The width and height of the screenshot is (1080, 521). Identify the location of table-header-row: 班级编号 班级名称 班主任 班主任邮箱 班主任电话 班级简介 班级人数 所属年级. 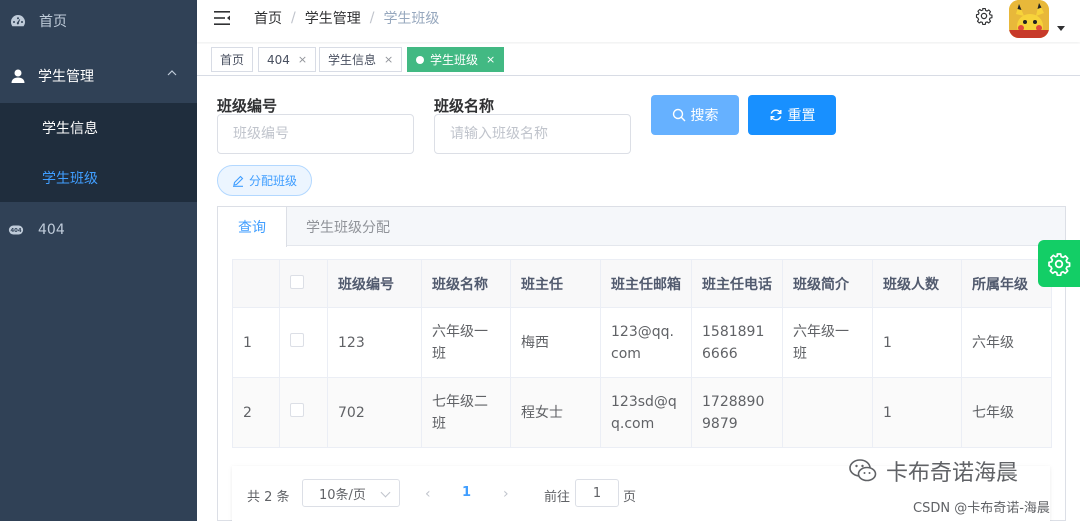
(642, 283).